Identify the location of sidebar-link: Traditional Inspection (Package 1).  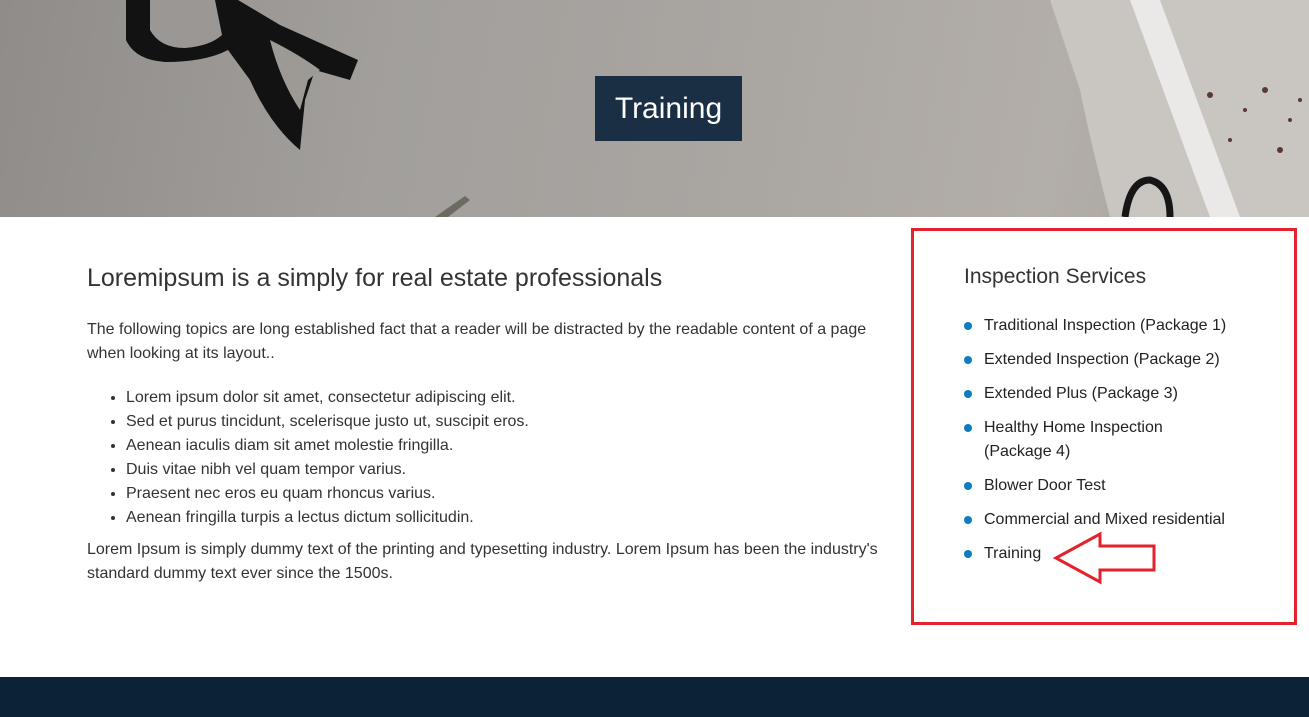
(1105, 325).